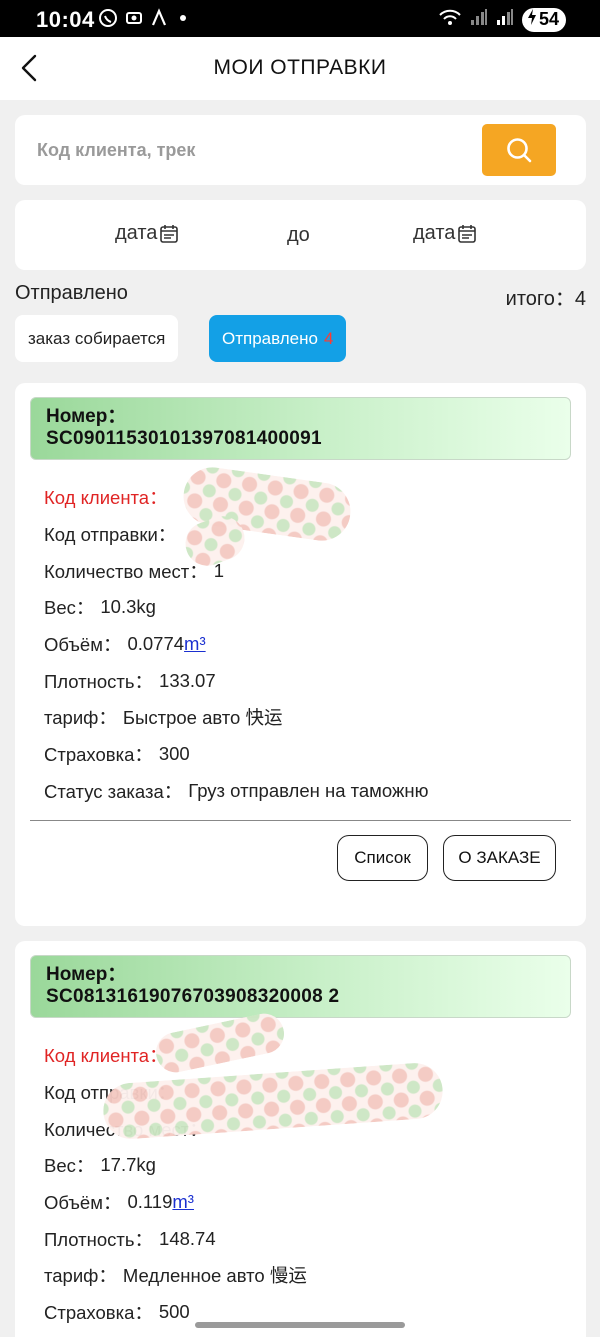 Image resolution: width=600 pixels, height=1337 pixels. What do you see at coordinates (450, 19) in the screenshot?
I see `wifi-icon` at bounding box center [450, 19].